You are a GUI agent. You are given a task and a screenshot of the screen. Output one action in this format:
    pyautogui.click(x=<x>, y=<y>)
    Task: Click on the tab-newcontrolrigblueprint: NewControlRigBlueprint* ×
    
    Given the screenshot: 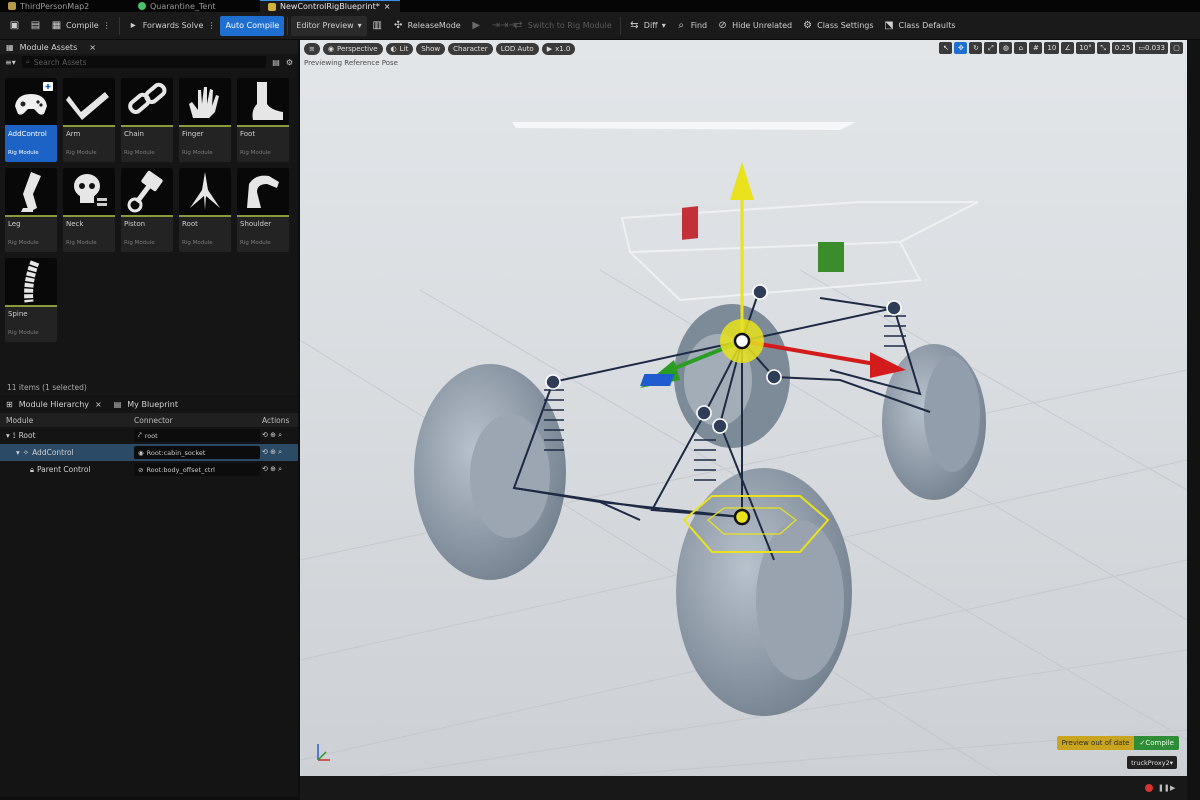 What is the action you would take?
    pyautogui.click(x=330, y=6)
    